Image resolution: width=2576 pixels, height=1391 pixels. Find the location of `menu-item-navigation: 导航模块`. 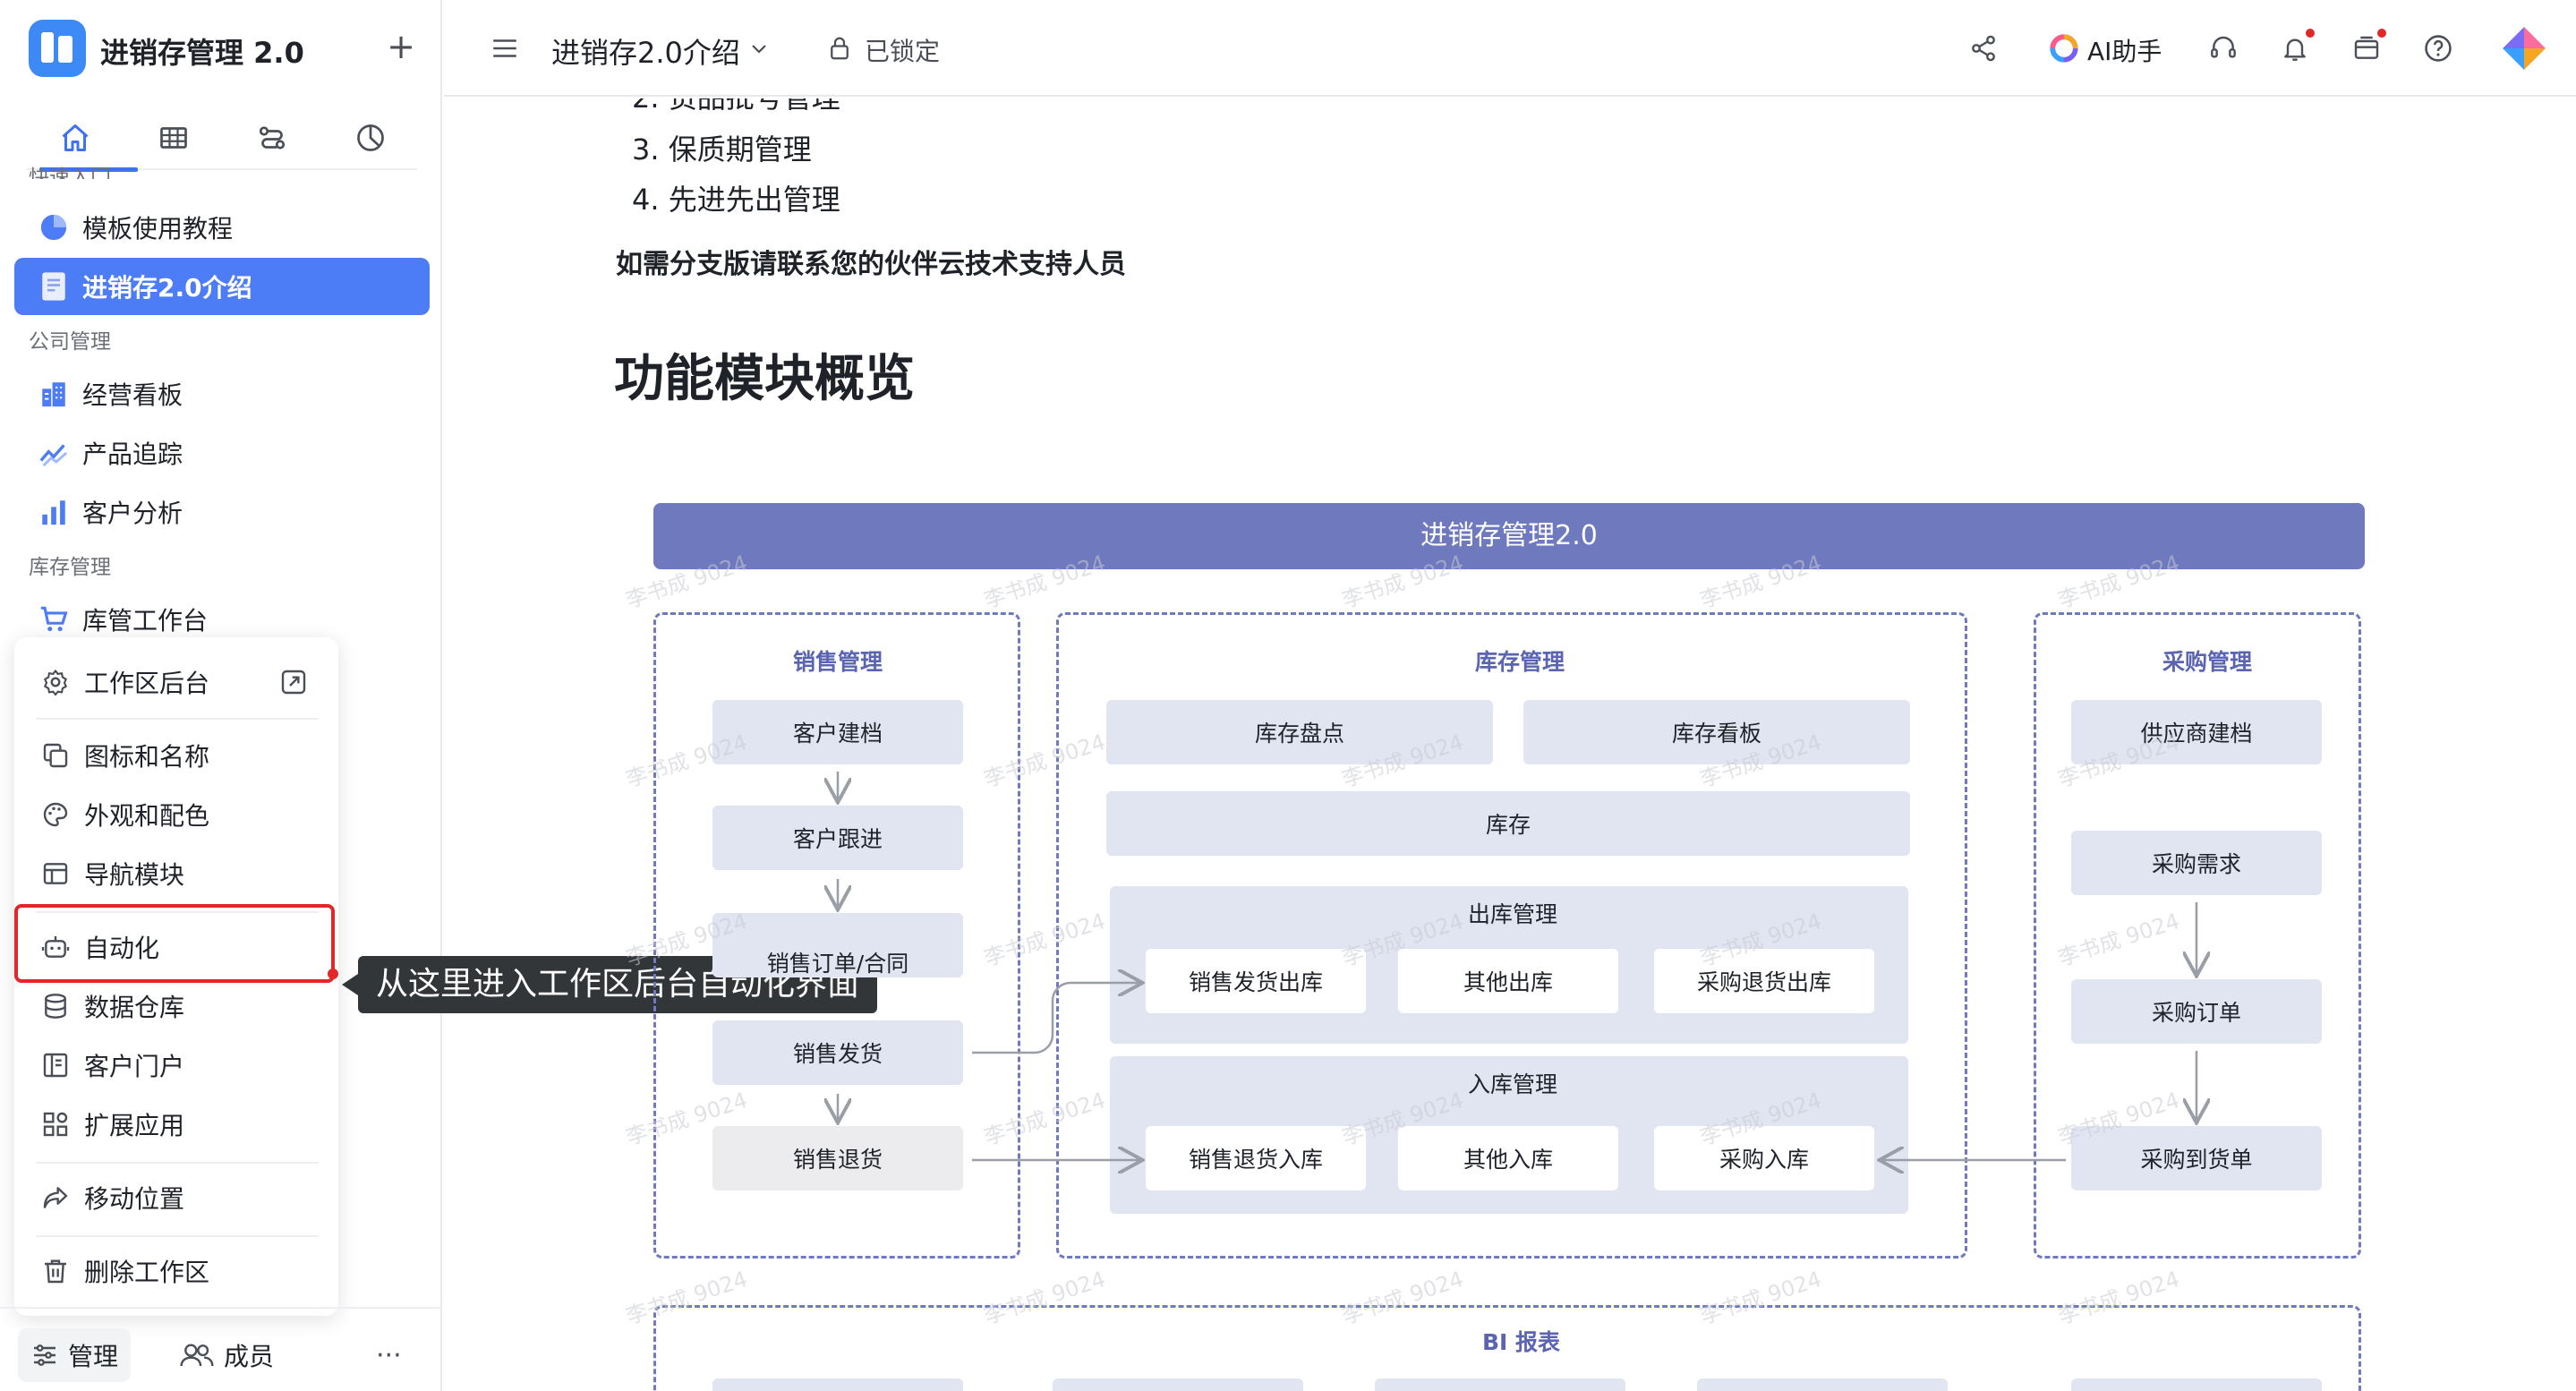

menu-item-navigation: 导航模块 is located at coordinates (176, 874).